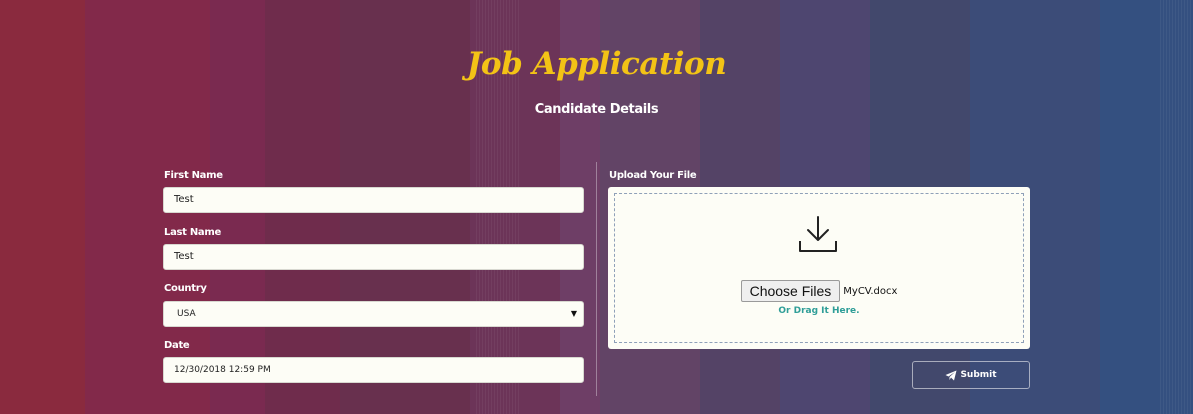 This screenshot has height=414, width=1193. What do you see at coordinates (978, 375) in the screenshot?
I see `submit-label: Submit` at bounding box center [978, 375].